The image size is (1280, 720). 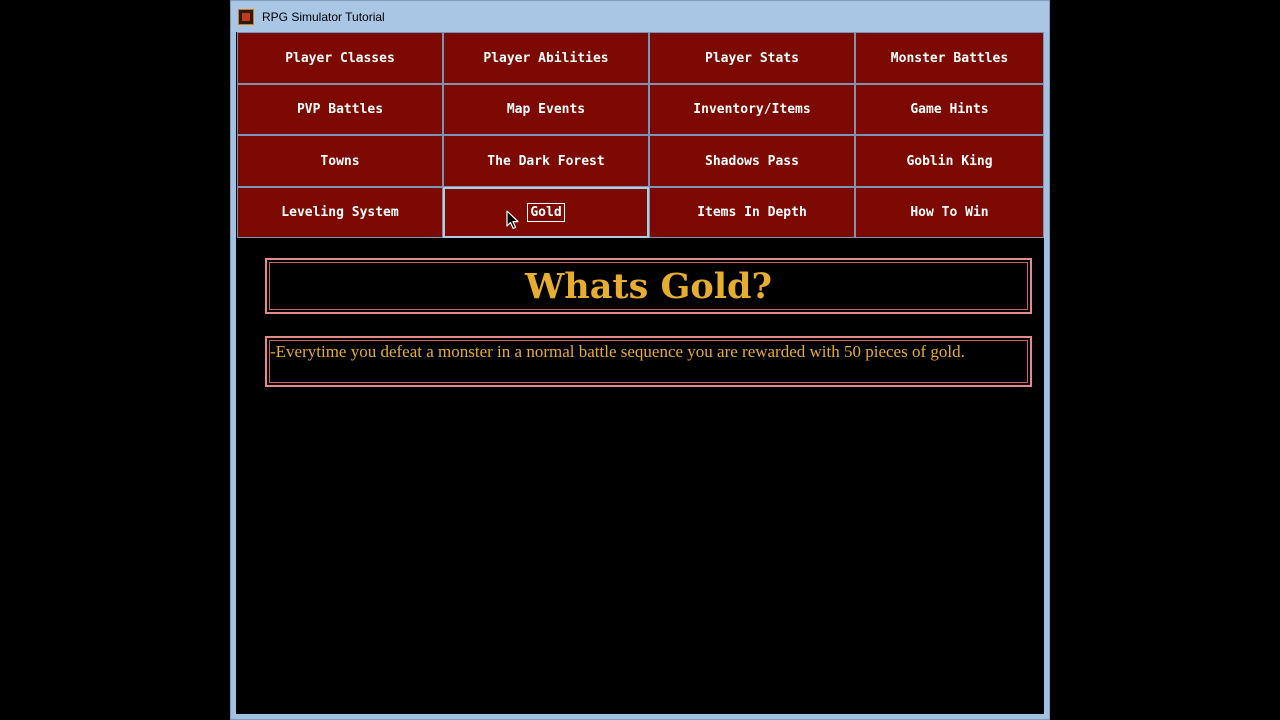 I want to click on nav-button-label: Player Stats, so click(x=752, y=58).